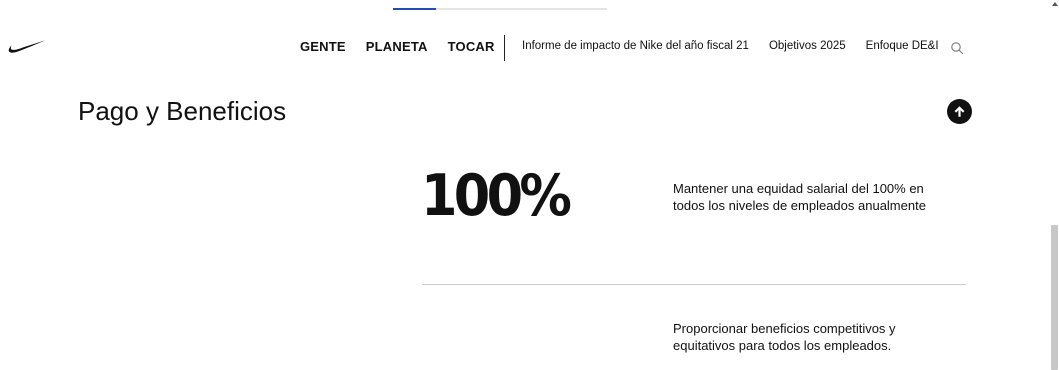  What do you see at coordinates (397, 46) in the screenshot?
I see `nav-link-planeta: PLANETA` at bounding box center [397, 46].